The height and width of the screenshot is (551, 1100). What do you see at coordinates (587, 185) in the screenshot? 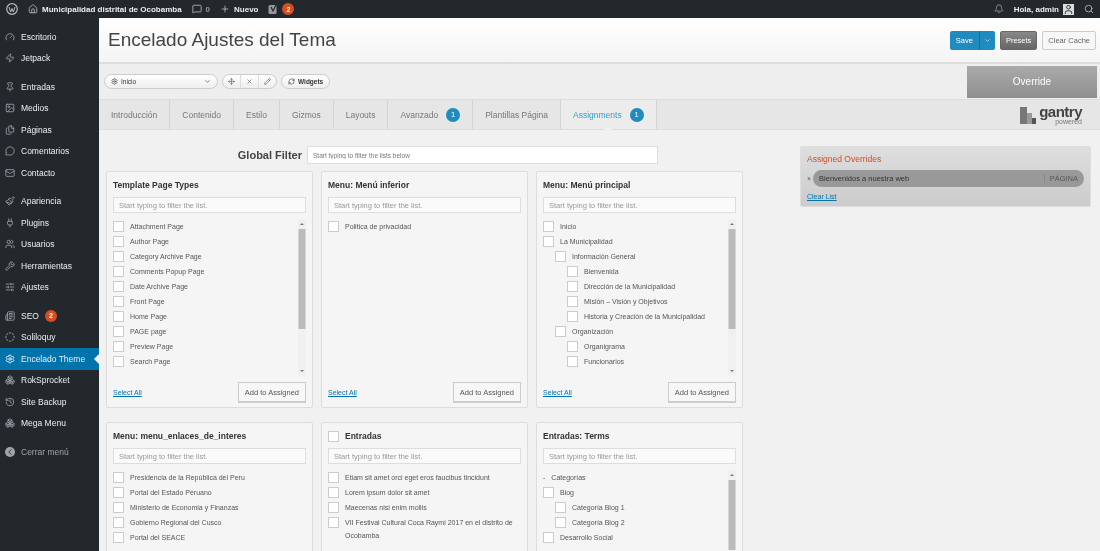
I see `panel-title: Menu: Menú principal` at bounding box center [587, 185].